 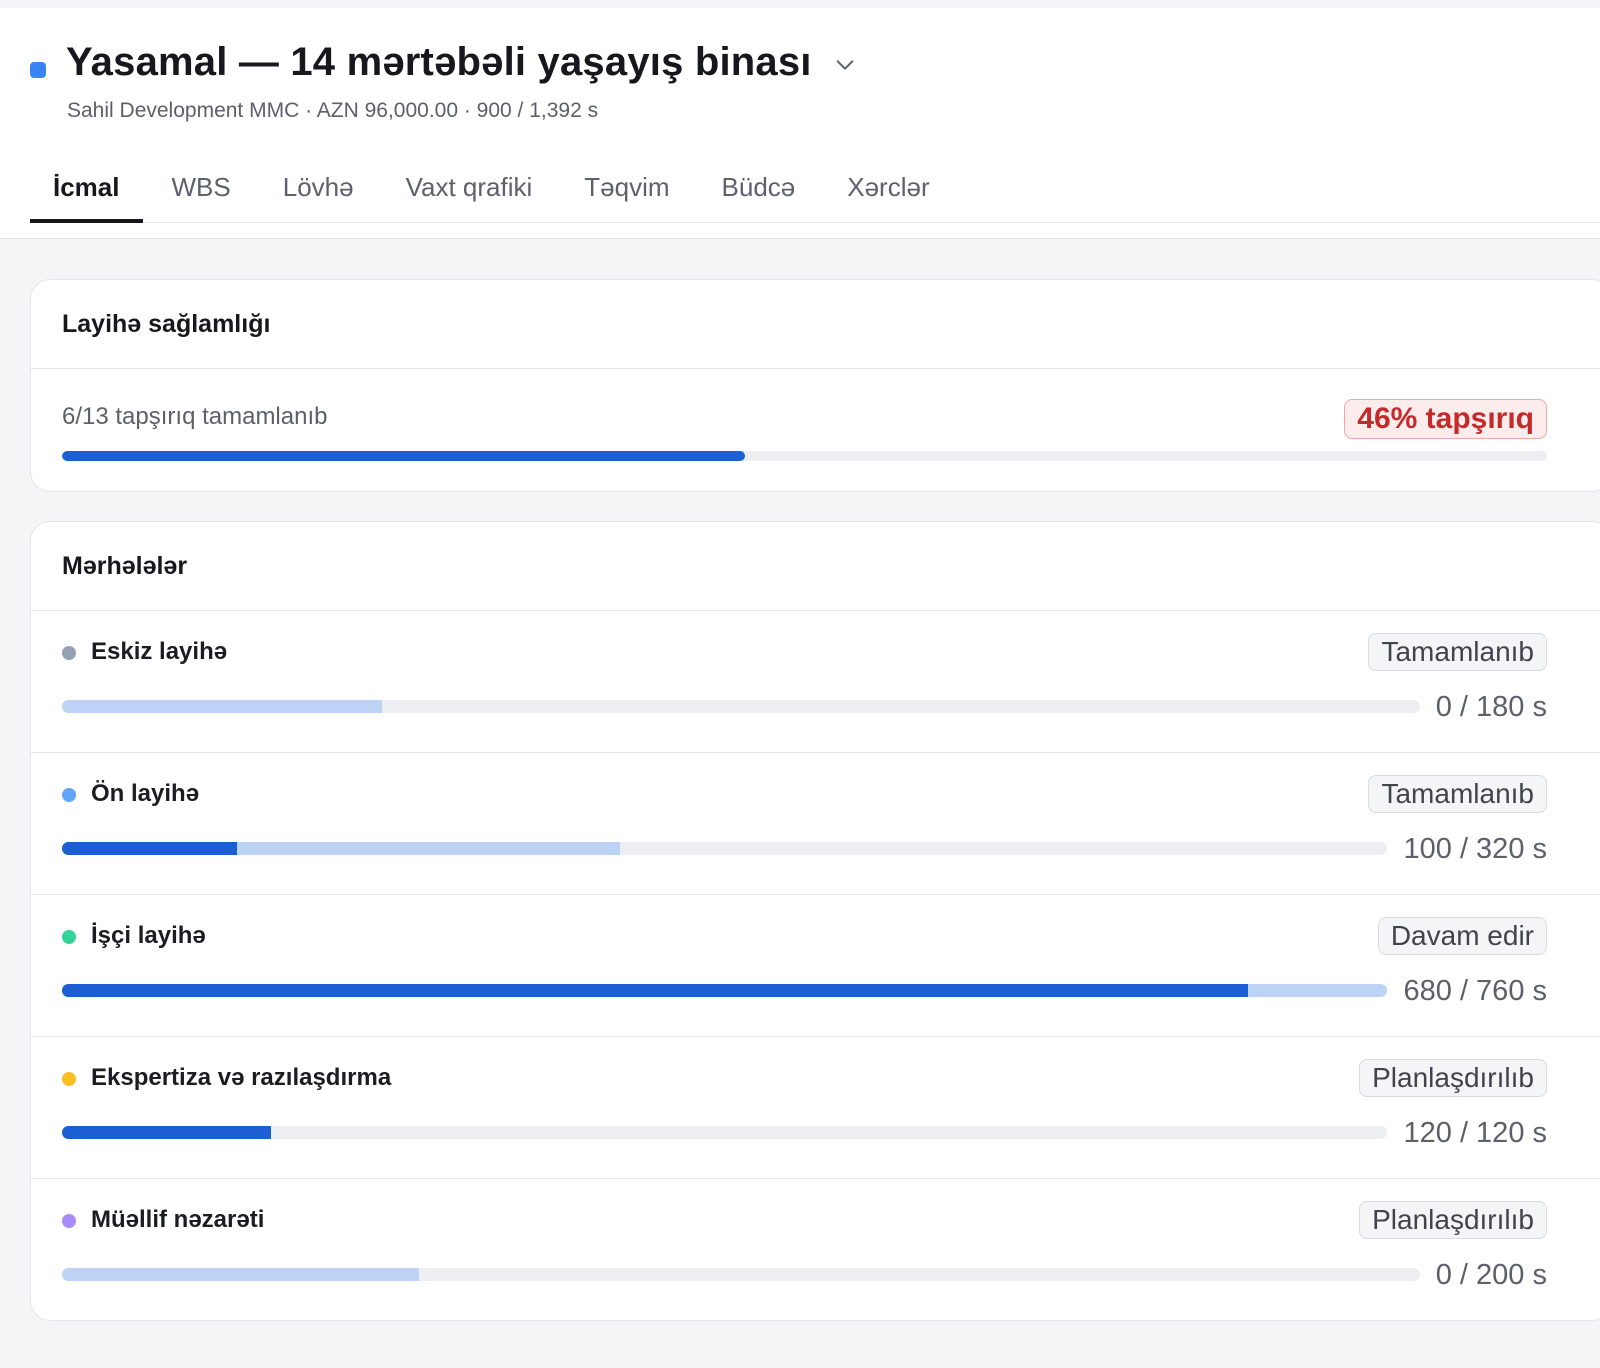 I want to click on title-row: Yasamal — 14 mərtəbəli yaşayış binası, so click(x=443, y=62).